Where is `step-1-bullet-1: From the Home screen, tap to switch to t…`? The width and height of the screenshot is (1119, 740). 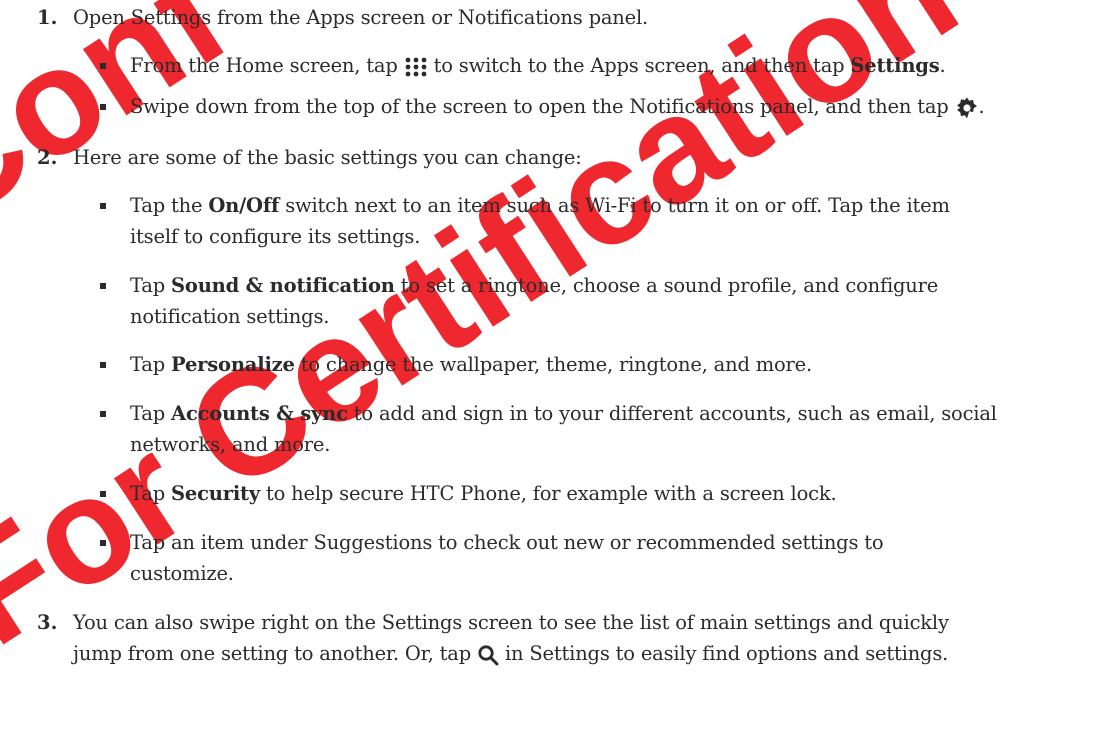
step-1-bullet-1: From the Home screen, tap to switch to t… is located at coordinates (538, 65).